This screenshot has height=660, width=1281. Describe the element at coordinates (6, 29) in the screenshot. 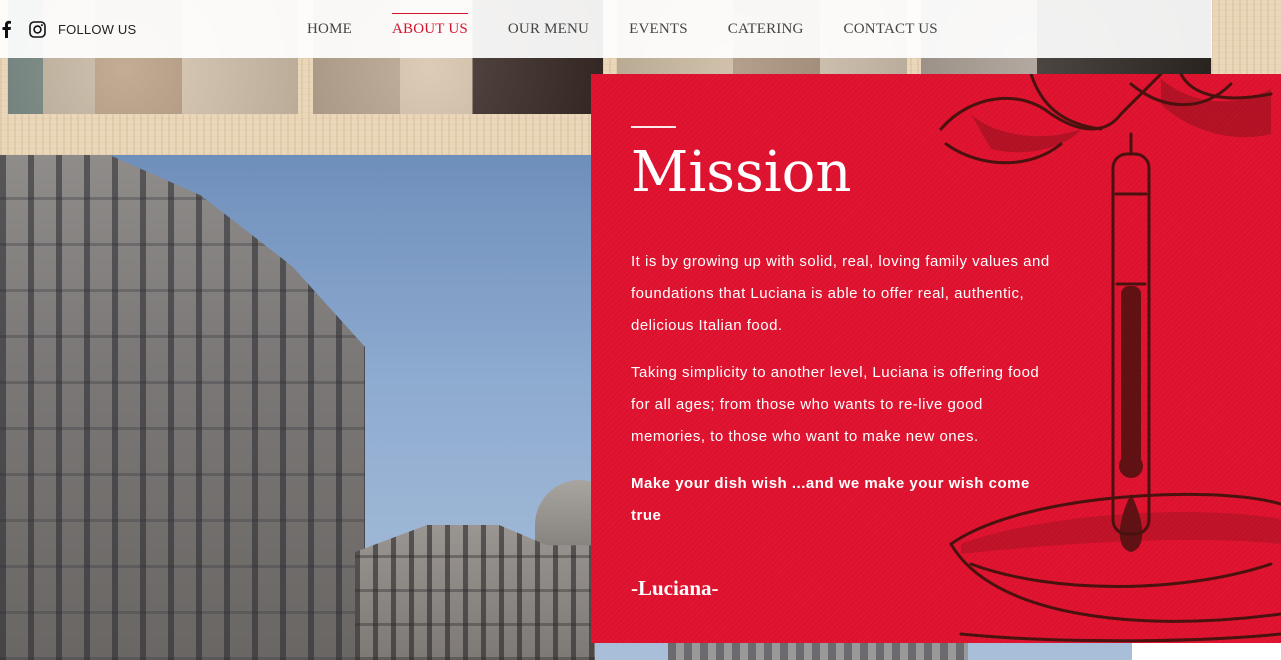

I see `facebook-icon` at that location.